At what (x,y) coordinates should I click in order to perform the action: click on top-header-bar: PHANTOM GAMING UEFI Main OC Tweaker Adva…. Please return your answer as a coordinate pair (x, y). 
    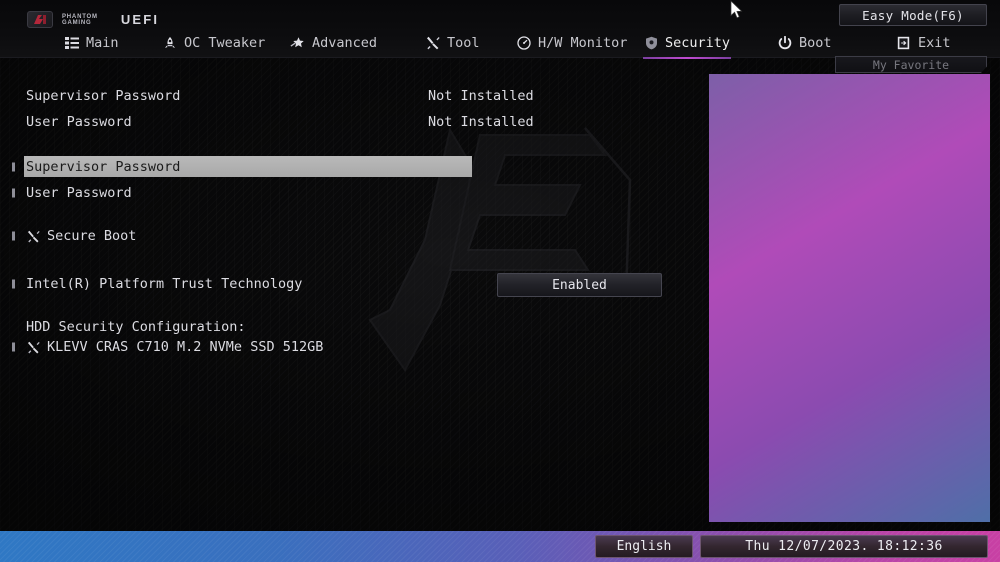
    Looking at the image, I should click on (500, 29).